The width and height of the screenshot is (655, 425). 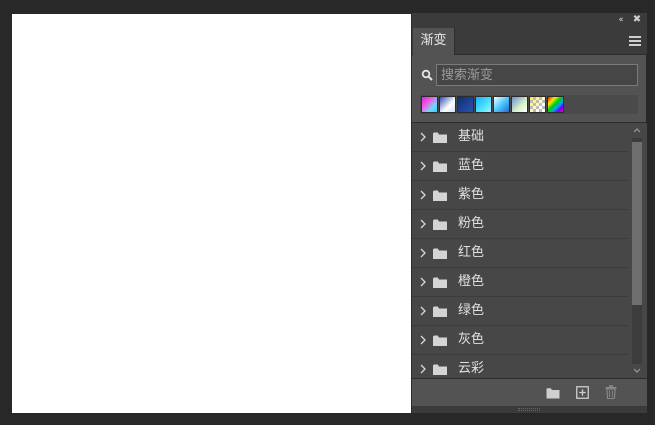 I want to click on scroll-track, so click(x=637, y=251).